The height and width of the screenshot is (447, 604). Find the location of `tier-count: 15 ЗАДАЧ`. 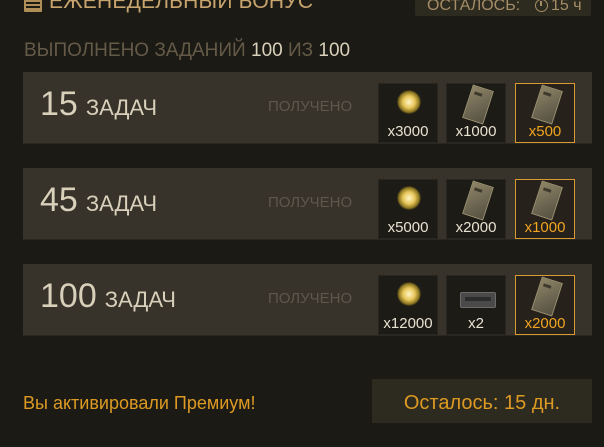

tier-count: 15 ЗАДАЧ is located at coordinates (99, 104).